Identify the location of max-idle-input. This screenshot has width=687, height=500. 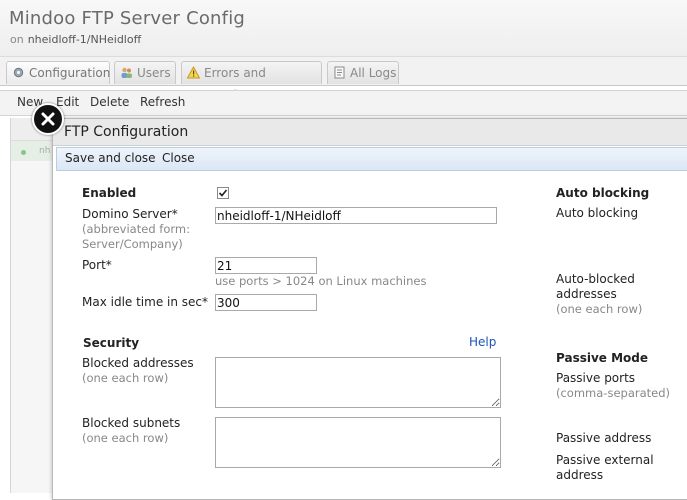
(266, 302).